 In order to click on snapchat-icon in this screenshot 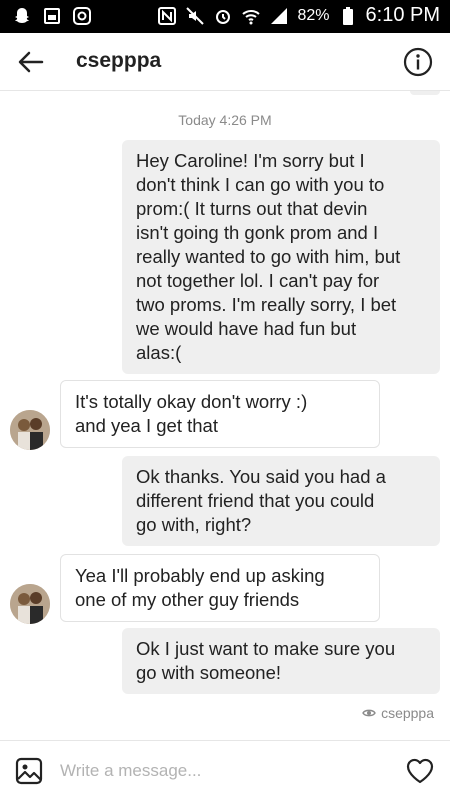, I will do `click(22, 15)`.